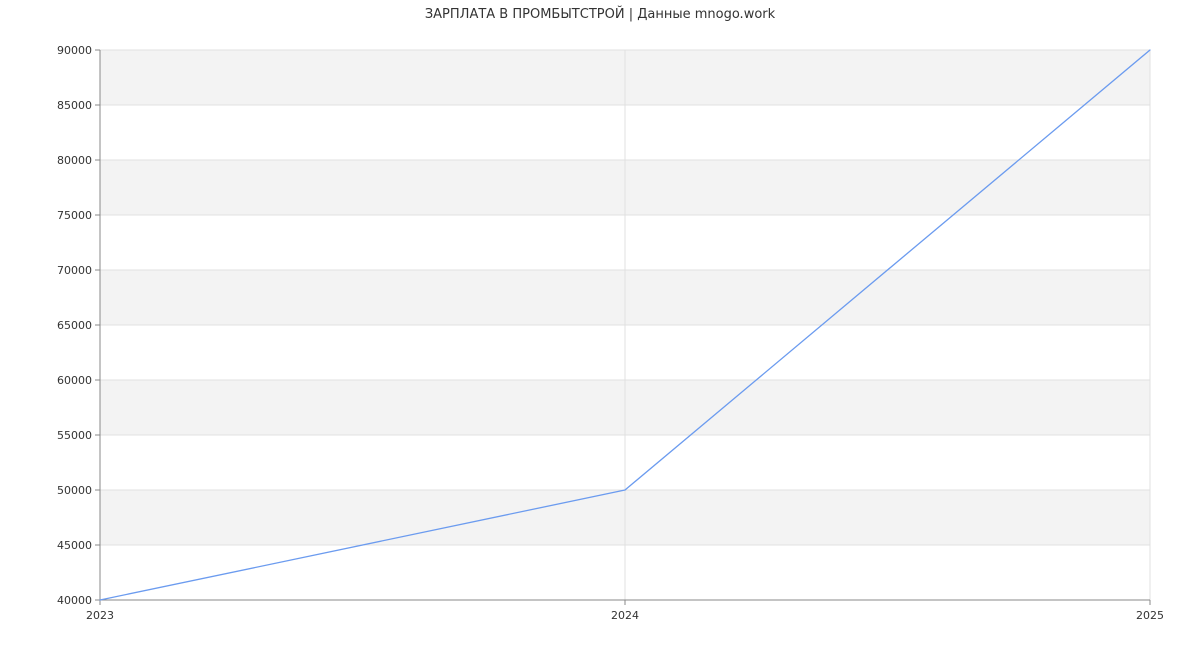 This screenshot has height=650, width=1200. What do you see at coordinates (74, 105) in the screenshot?
I see `y-tick-label: 85000` at bounding box center [74, 105].